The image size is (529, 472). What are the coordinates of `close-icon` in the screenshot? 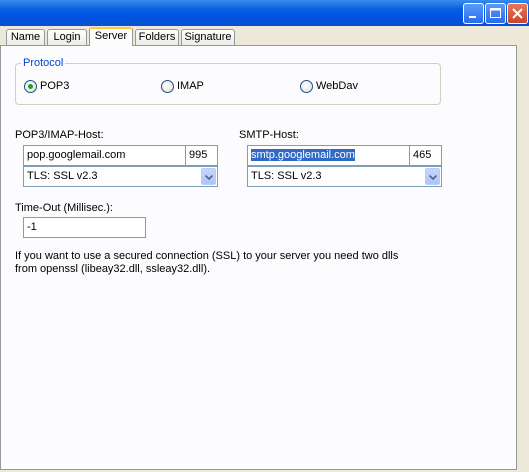 It's located at (517, 13).